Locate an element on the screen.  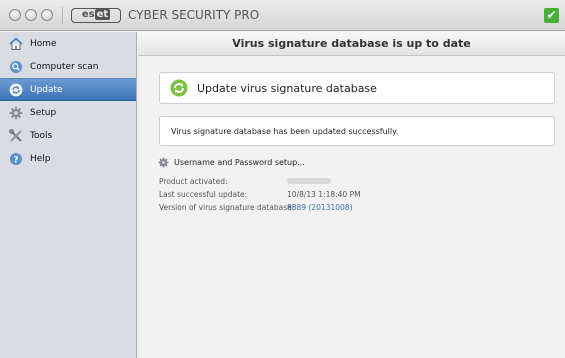
title-bar: es et CYBER SECURITY PRO ✔ is located at coordinates (282, 15).